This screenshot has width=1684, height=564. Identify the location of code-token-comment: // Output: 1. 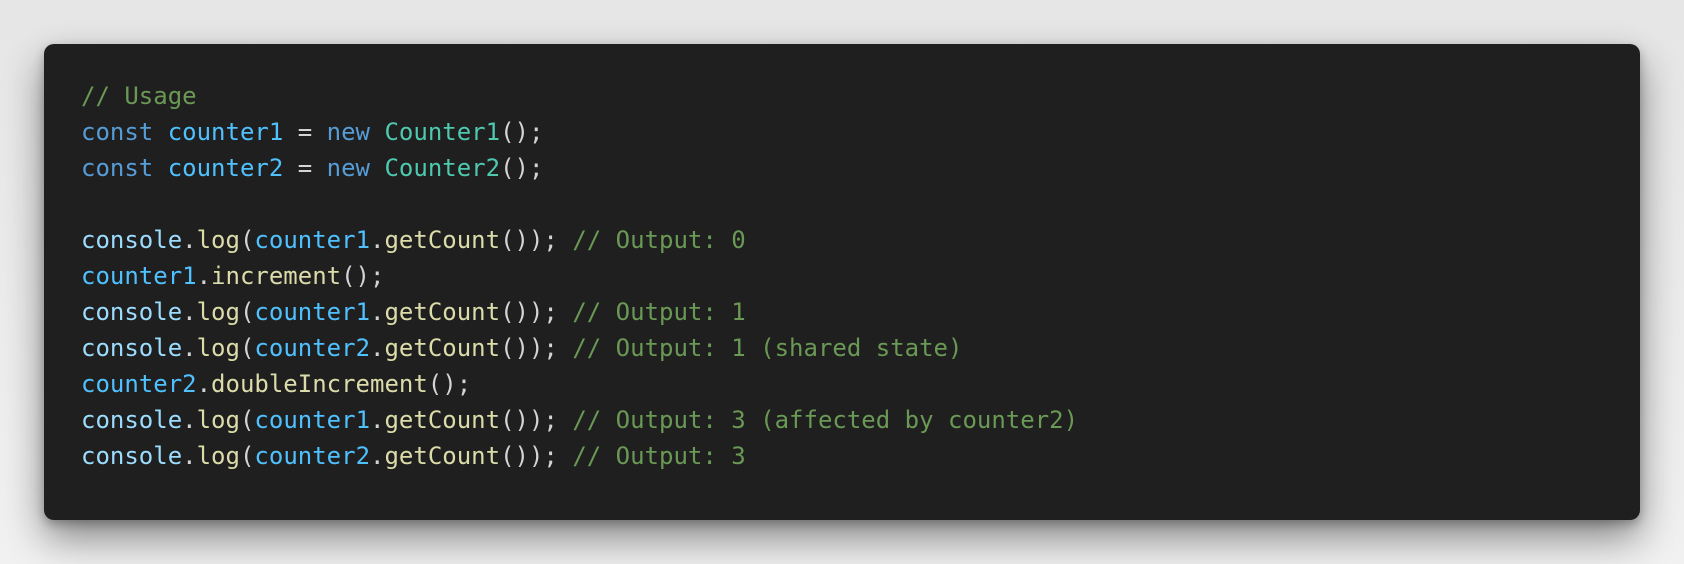
(659, 312).